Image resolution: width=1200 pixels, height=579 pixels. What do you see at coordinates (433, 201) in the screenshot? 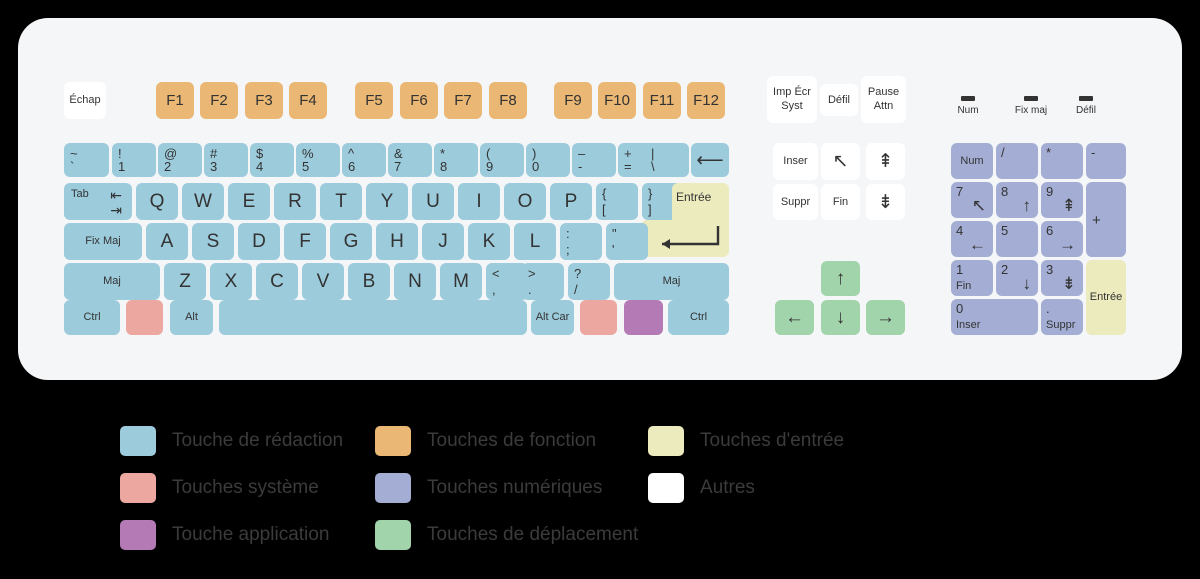
I see `key-u: U` at bounding box center [433, 201].